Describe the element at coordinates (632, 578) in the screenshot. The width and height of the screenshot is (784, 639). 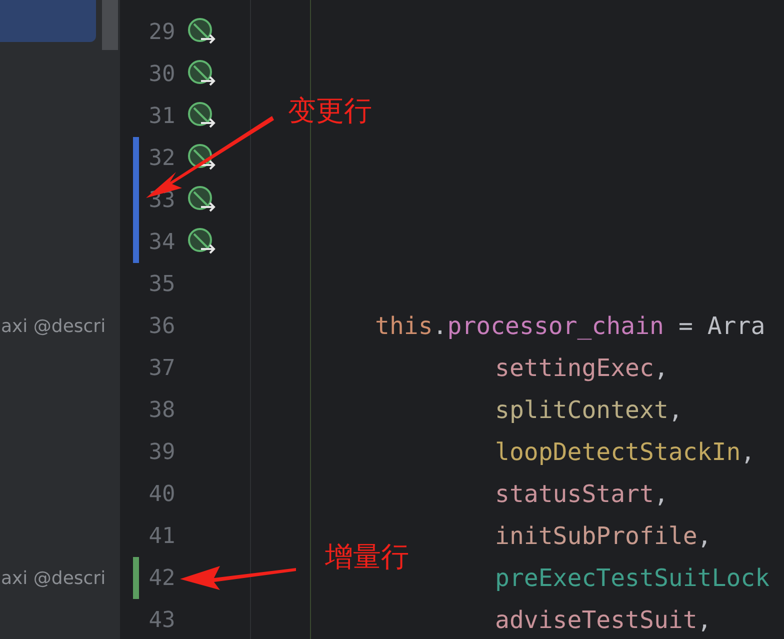
I see `code-line: preExecTestSuitLock` at that location.